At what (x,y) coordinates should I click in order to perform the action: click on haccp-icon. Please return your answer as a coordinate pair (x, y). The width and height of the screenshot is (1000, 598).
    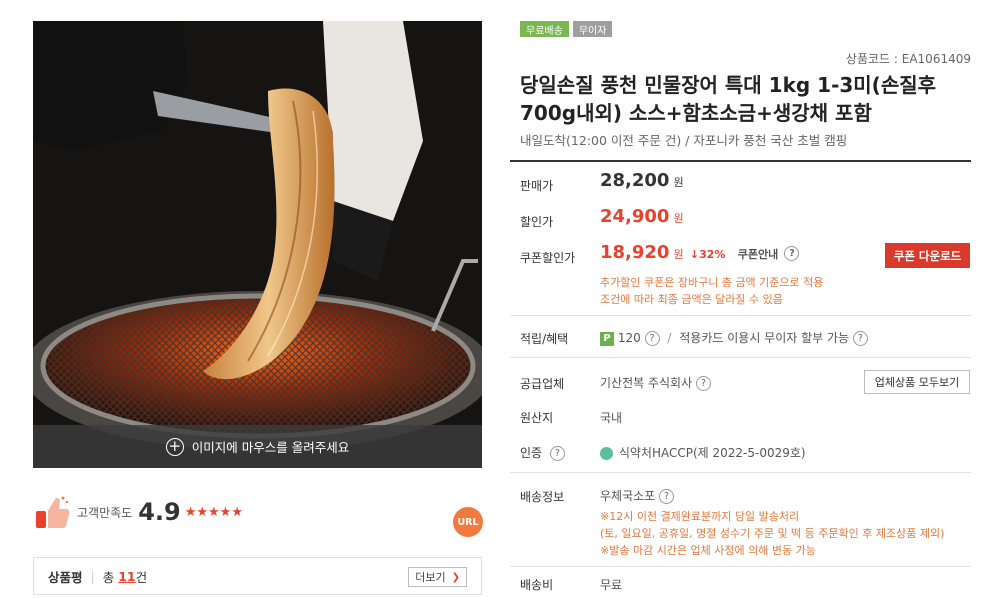
    Looking at the image, I should click on (606, 453).